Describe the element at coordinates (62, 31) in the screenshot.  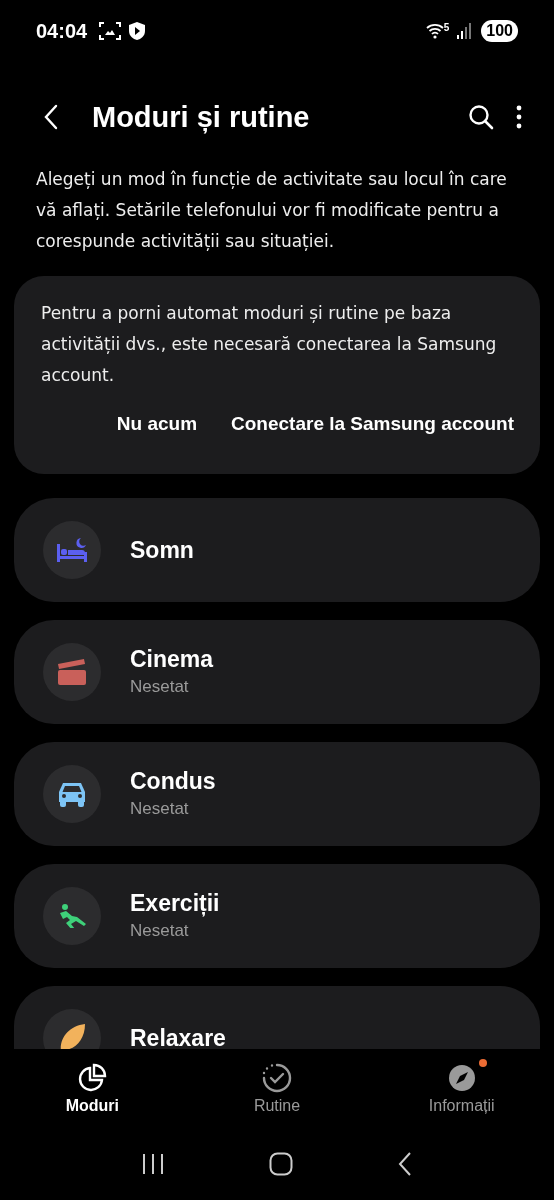
I see `status-time: 04:04` at that location.